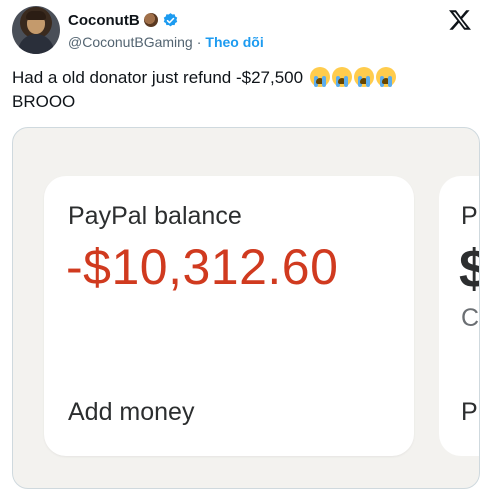  I want to click on card-title: PayPal balance, so click(155, 216).